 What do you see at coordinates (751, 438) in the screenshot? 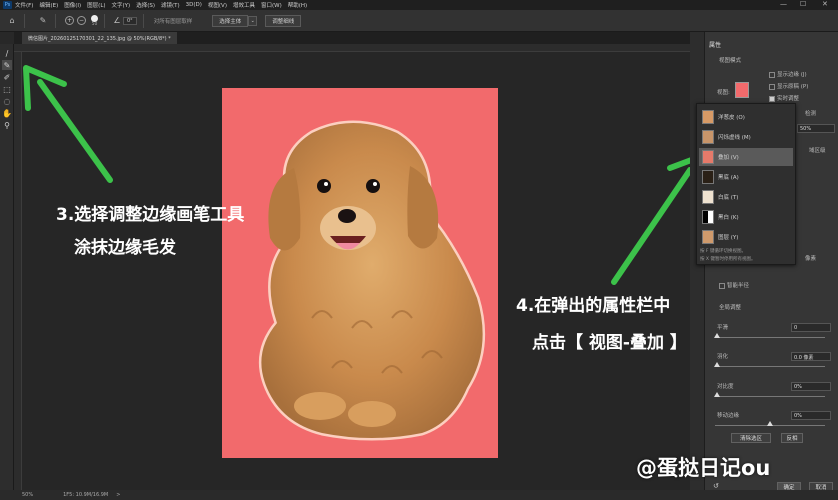
I see `clear-selection-button: 清除选区` at bounding box center [751, 438].